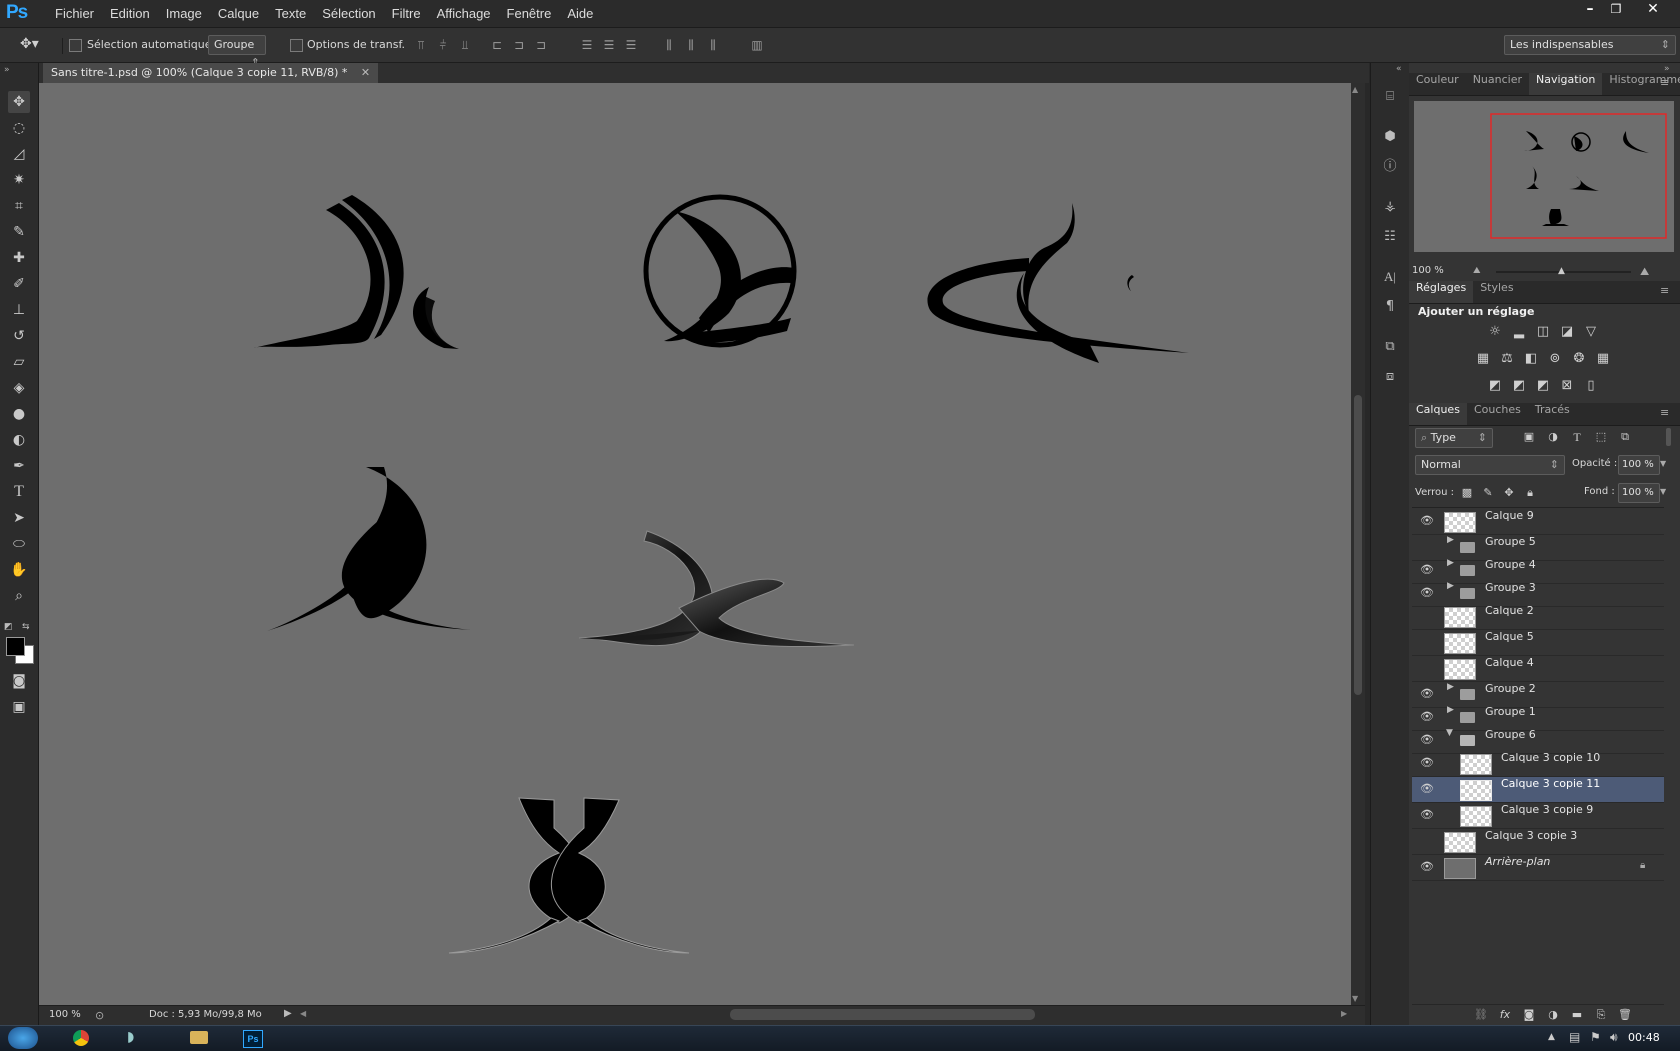 Image resolution: width=1680 pixels, height=1051 pixels. Describe the element at coordinates (19, 102) in the screenshot. I see `move-tool-icon: ✥` at that location.